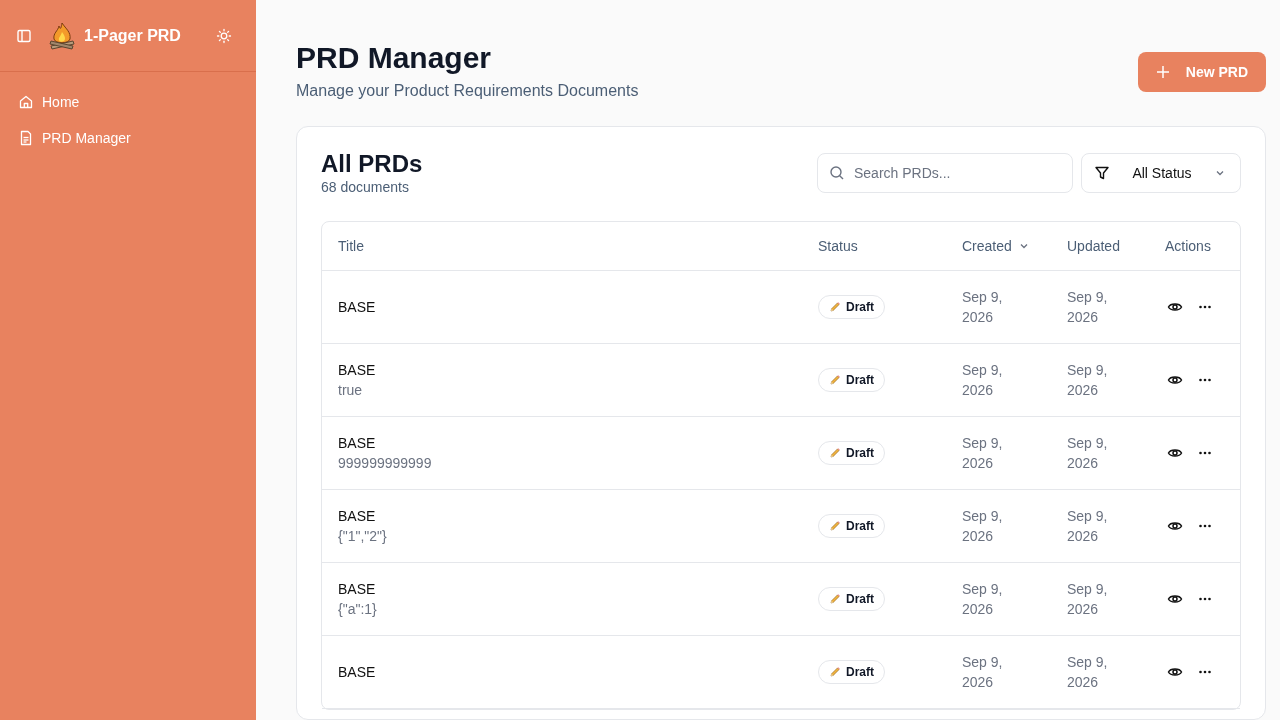  What do you see at coordinates (133, 35) in the screenshot?
I see `app-name: 1-Pager PRD` at bounding box center [133, 35].